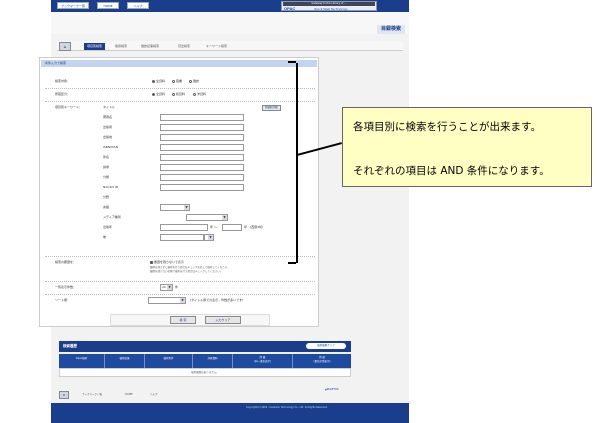  Describe the element at coordinates (70, 346) in the screenshot. I see `history-title: 検索履歴` at that location.